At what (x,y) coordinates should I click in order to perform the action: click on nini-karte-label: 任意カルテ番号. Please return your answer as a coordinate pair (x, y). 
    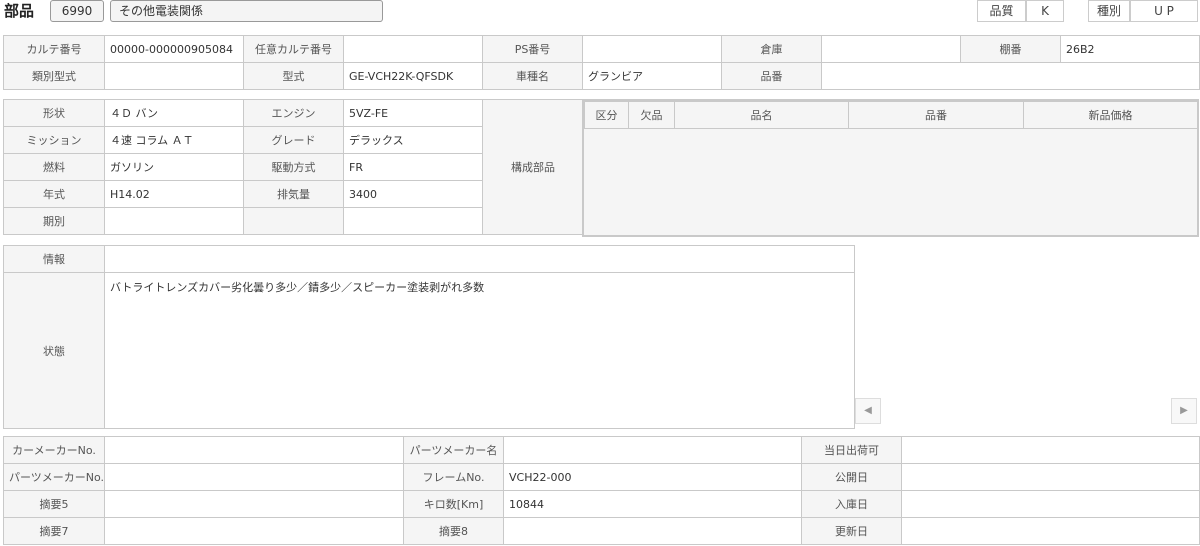
    Looking at the image, I should click on (293, 49).